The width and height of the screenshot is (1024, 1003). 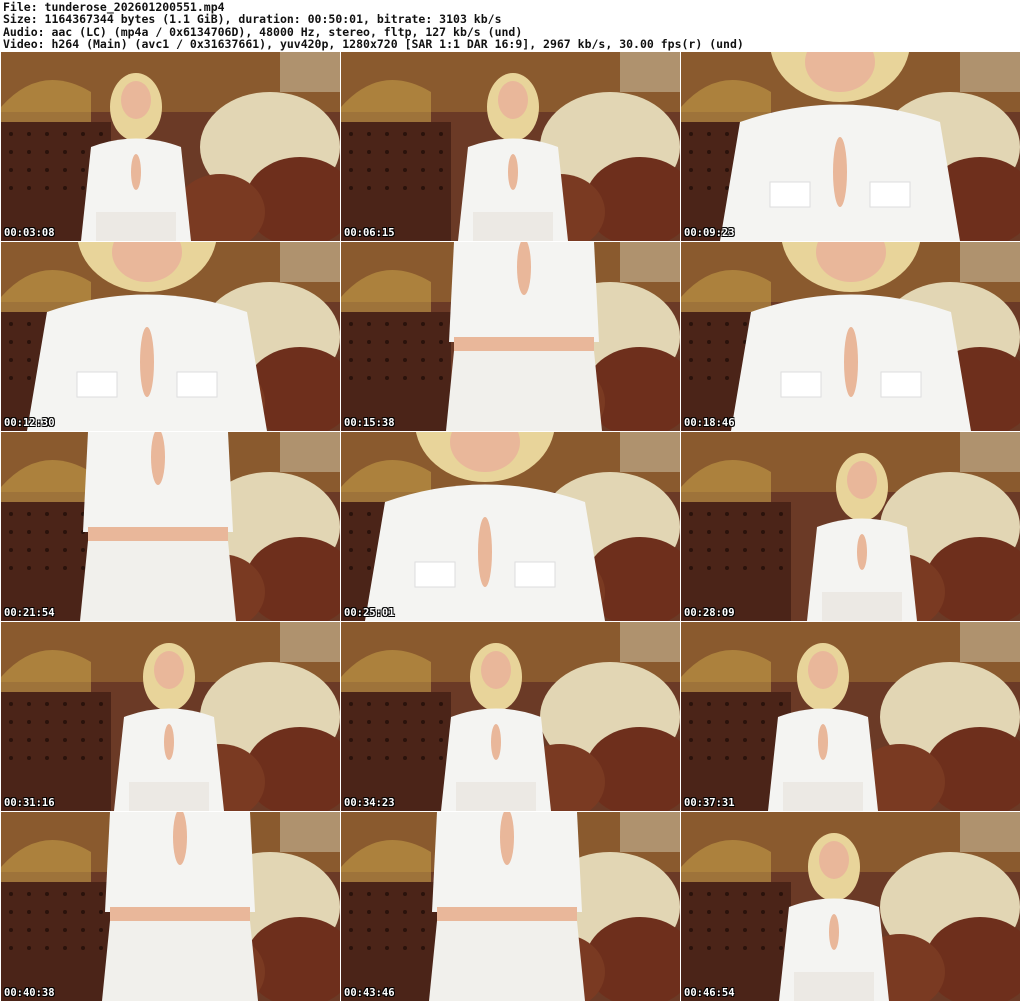 I want to click on timestamp-label: 00:15:38, so click(x=369, y=423).